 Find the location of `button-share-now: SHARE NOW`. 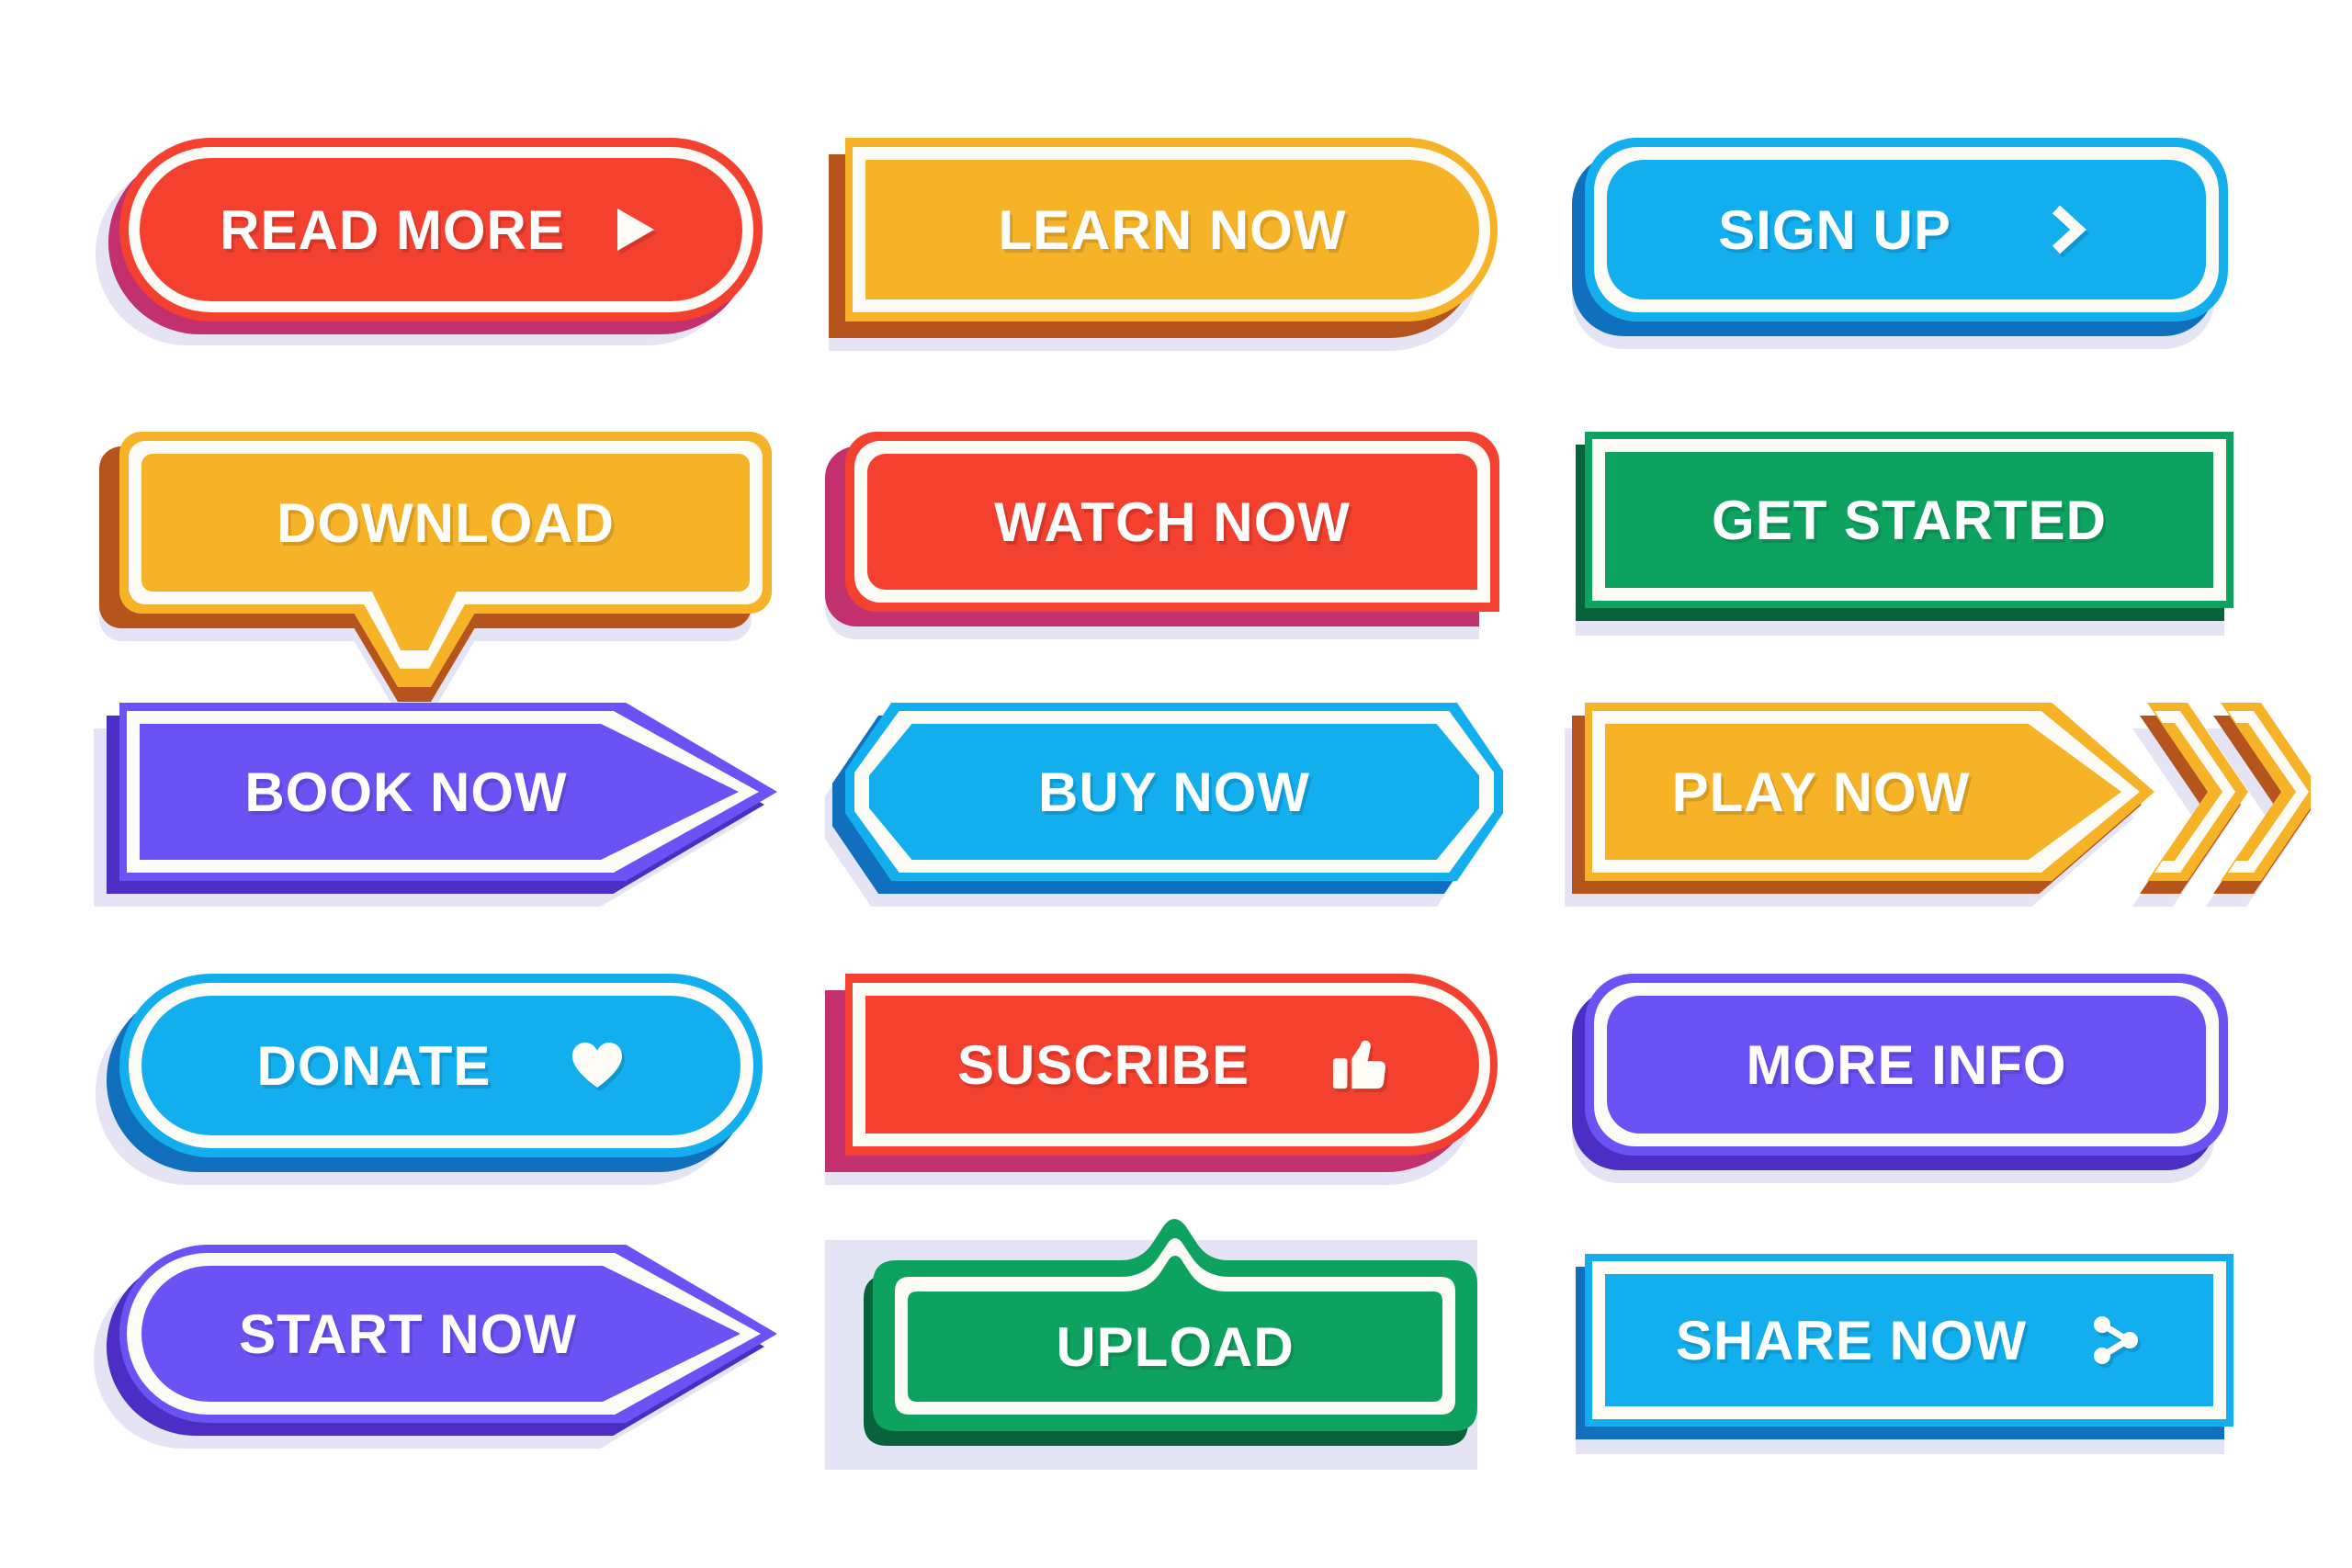

button-share-now: SHARE NOW is located at coordinates (1911, 1368).